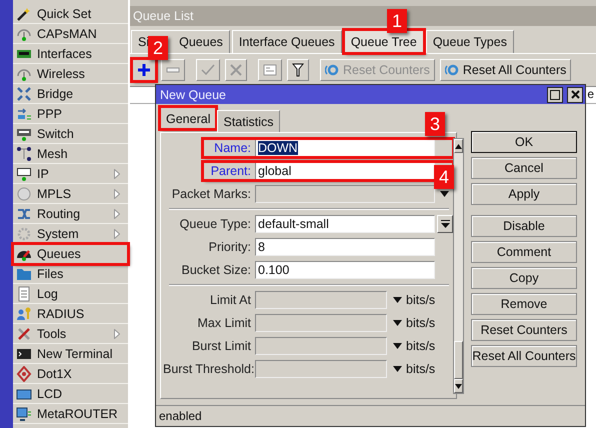  I want to click on status-bar: enabled, so click(370, 415).